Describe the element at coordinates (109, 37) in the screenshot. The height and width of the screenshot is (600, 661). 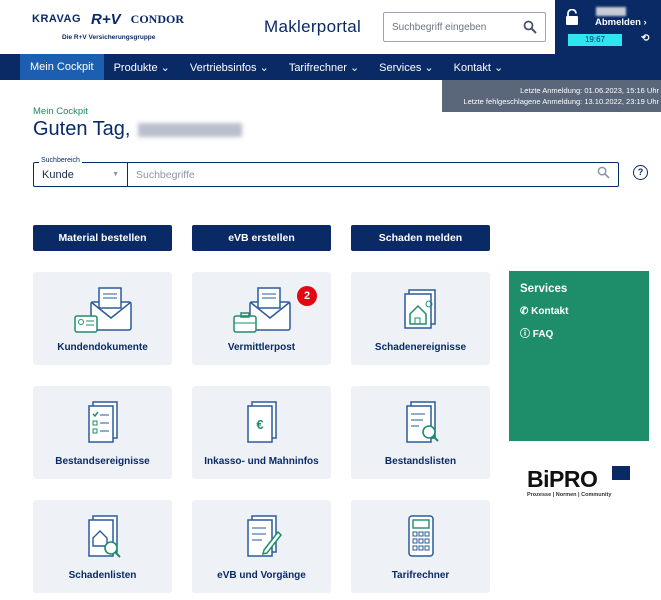
I see `group-tagline: Die R+V Versicherungsgruppe` at that location.